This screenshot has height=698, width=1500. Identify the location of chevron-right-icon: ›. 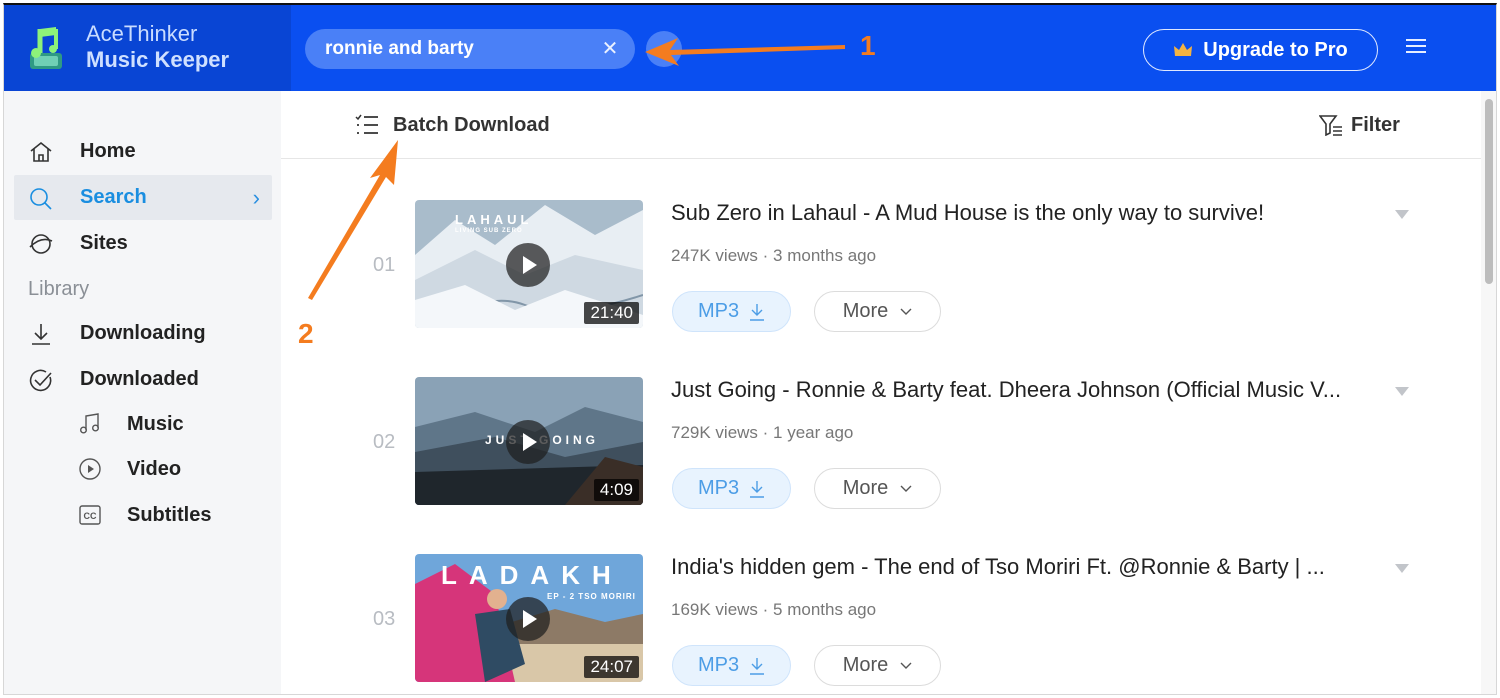
(256, 197).